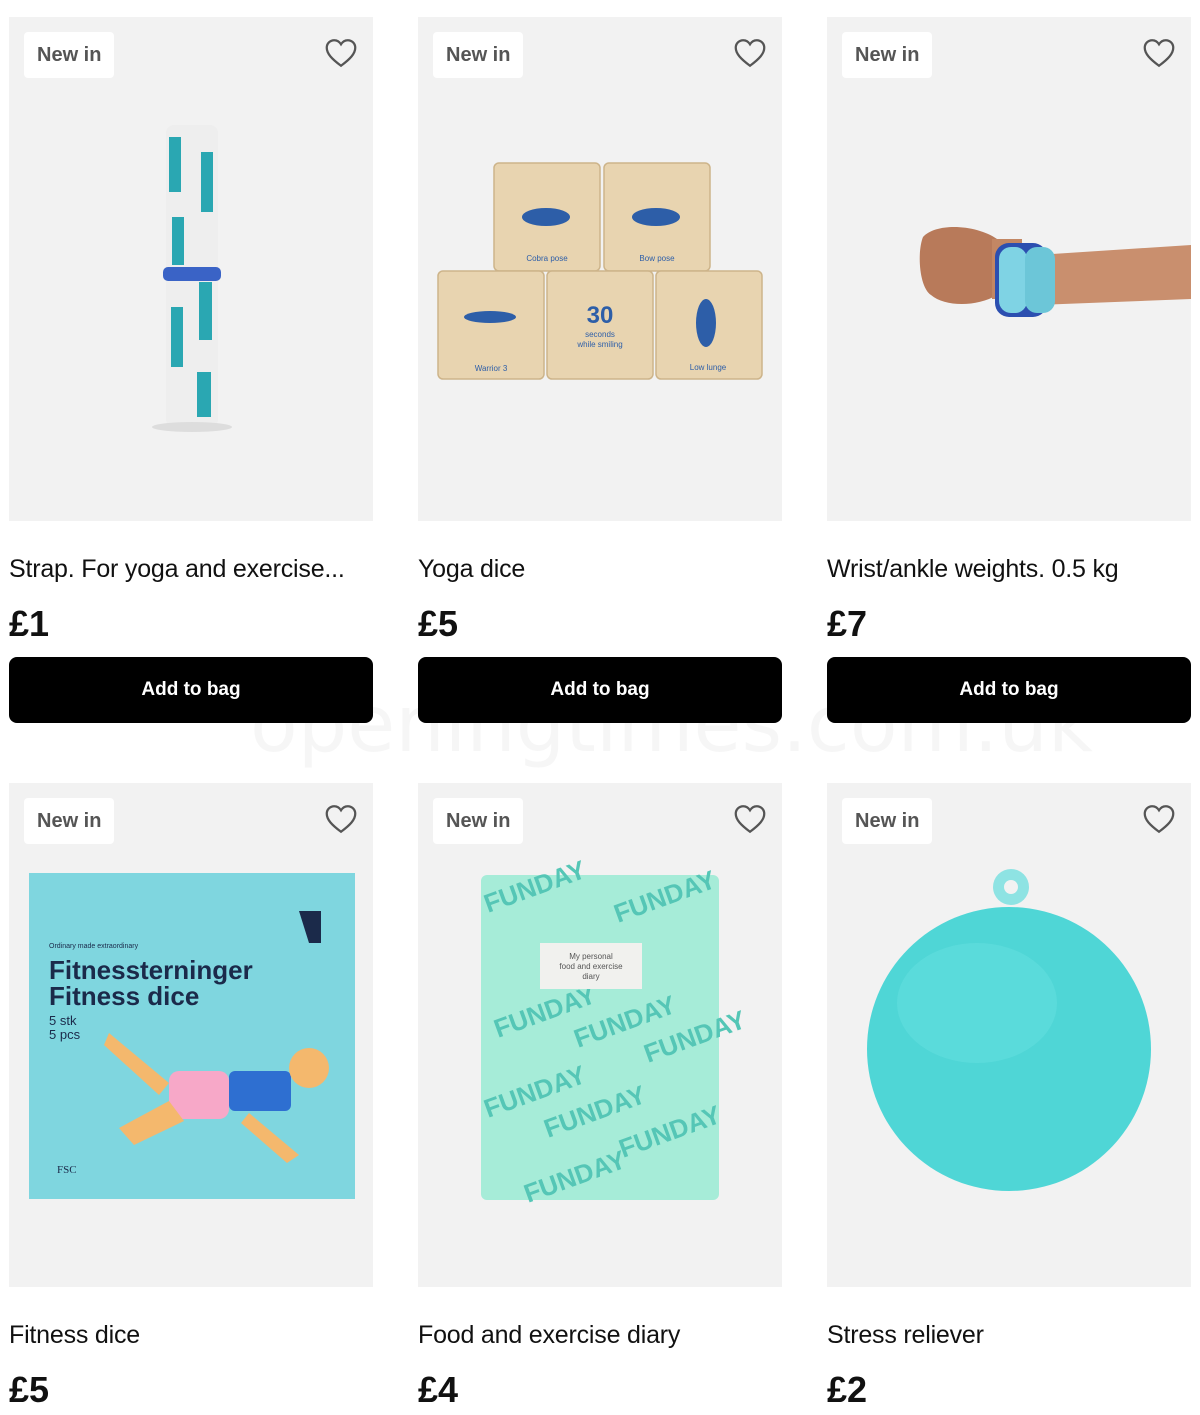  I want to click on product-title: Stress reliever, so click(1009, 1335).